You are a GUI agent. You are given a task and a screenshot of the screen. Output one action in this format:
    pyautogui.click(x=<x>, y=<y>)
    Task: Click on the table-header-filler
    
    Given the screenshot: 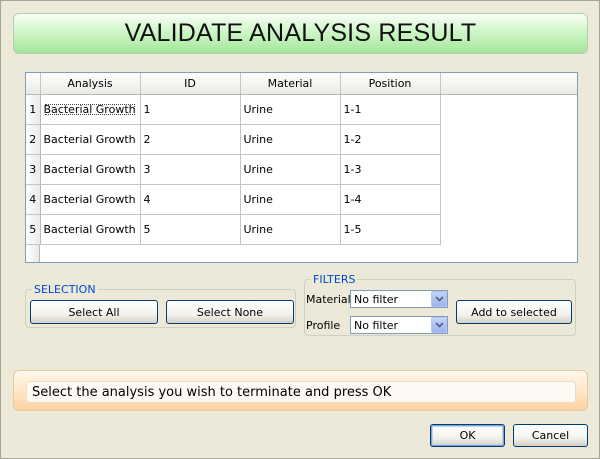 What is the action you would take?
    pyautogui.click(x=508, y=84)
    